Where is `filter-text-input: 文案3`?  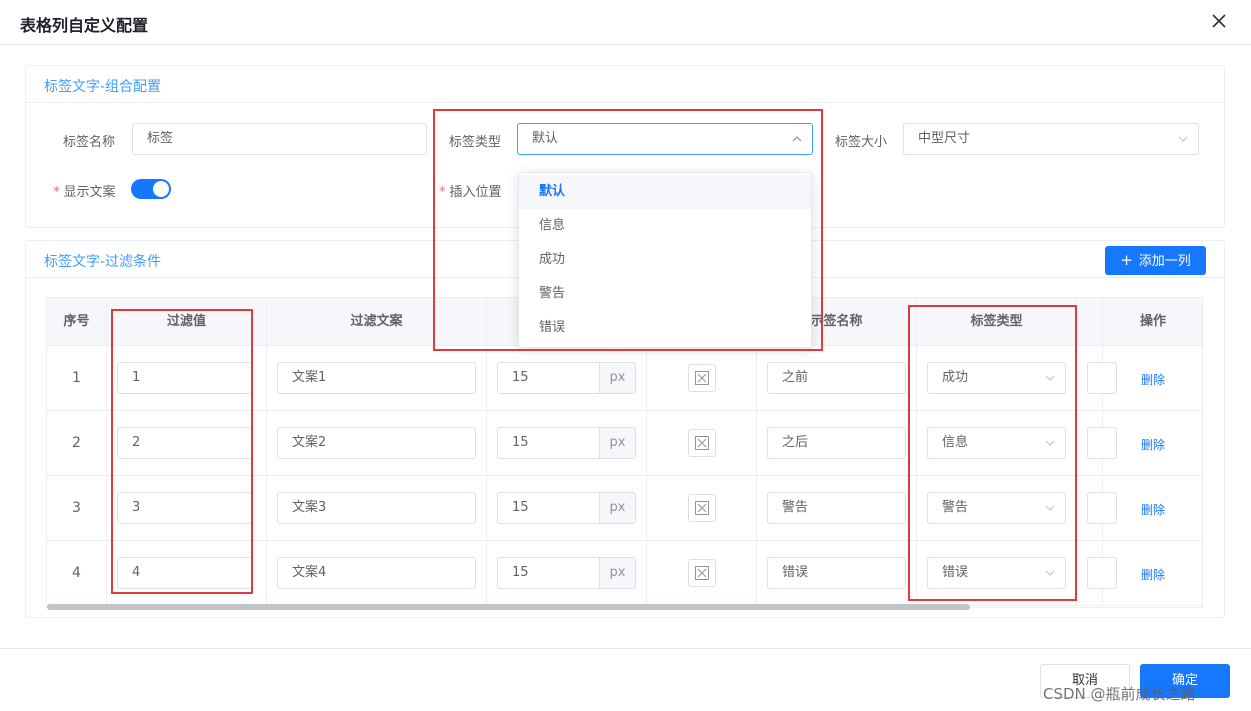 filter-text-input: 文案3 is located at coordinates (376, 508).